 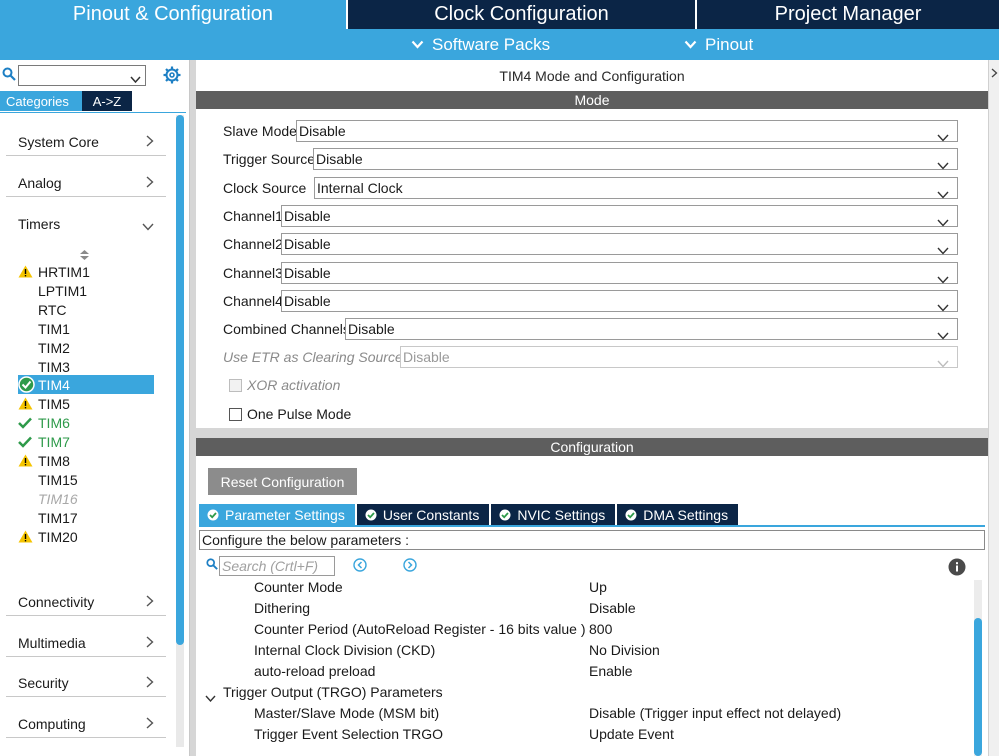 I want to click on warning-icon, so click(x=28, y=271).